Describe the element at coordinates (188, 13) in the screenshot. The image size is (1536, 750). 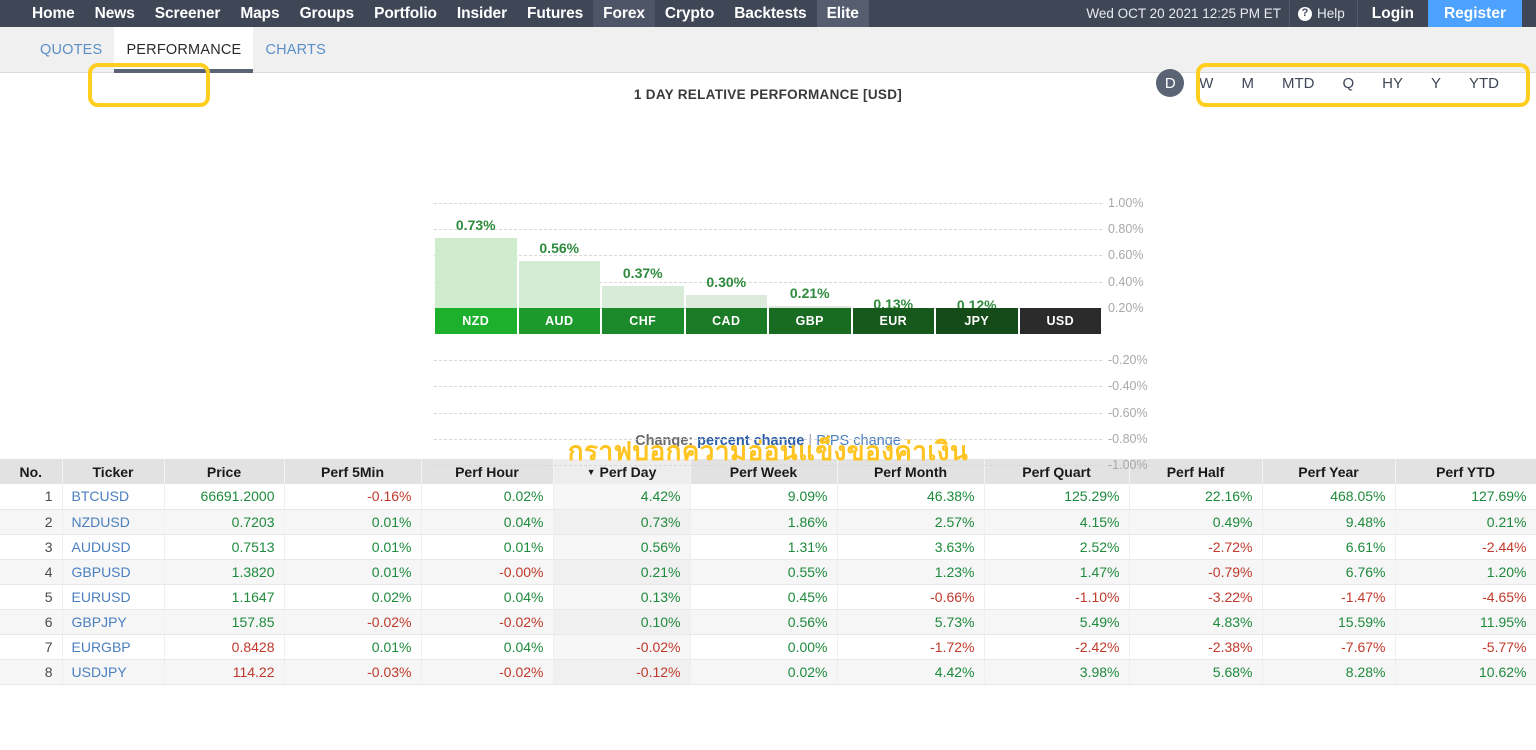
I see `nav-item-screener: Screener` at that location.